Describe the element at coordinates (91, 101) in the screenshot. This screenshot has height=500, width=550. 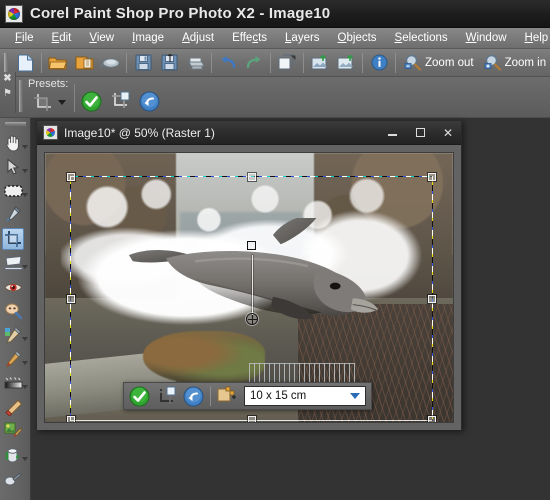
I see `apply-crop-button` at that location.